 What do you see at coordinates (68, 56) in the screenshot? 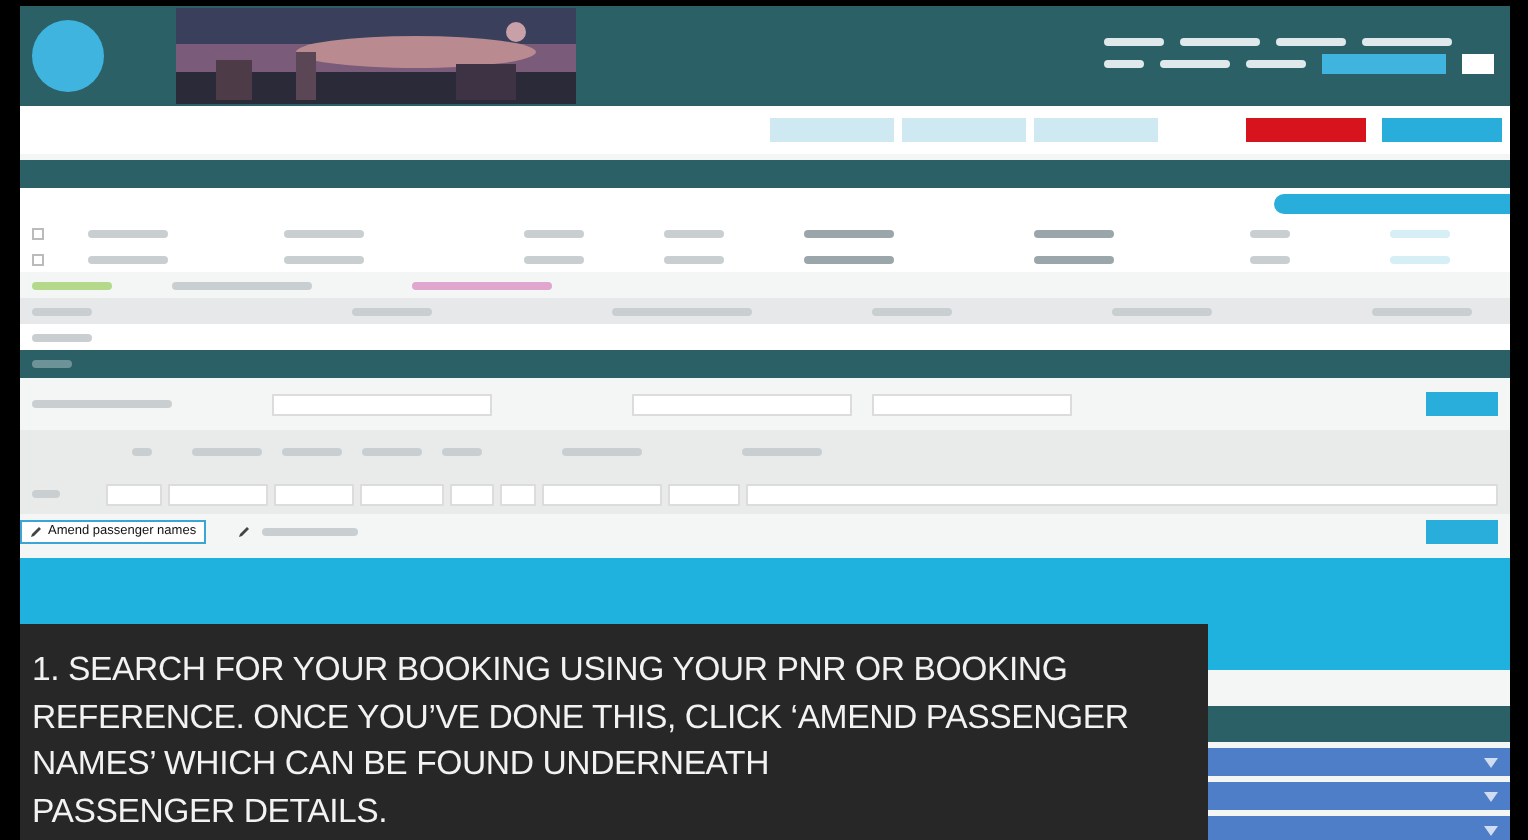
I see `logo` at bounding box center [68, 56].